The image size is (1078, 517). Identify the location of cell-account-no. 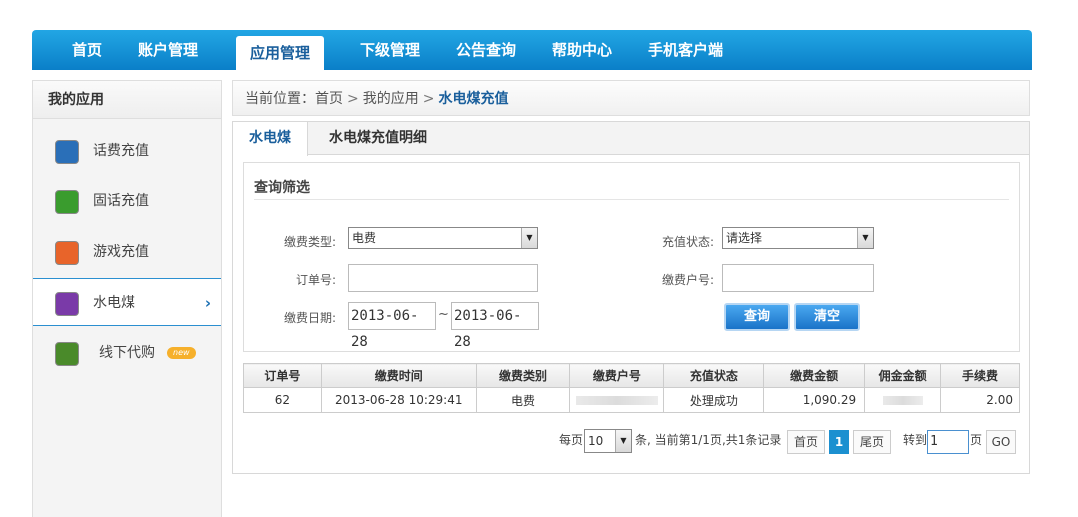
(617, 400).